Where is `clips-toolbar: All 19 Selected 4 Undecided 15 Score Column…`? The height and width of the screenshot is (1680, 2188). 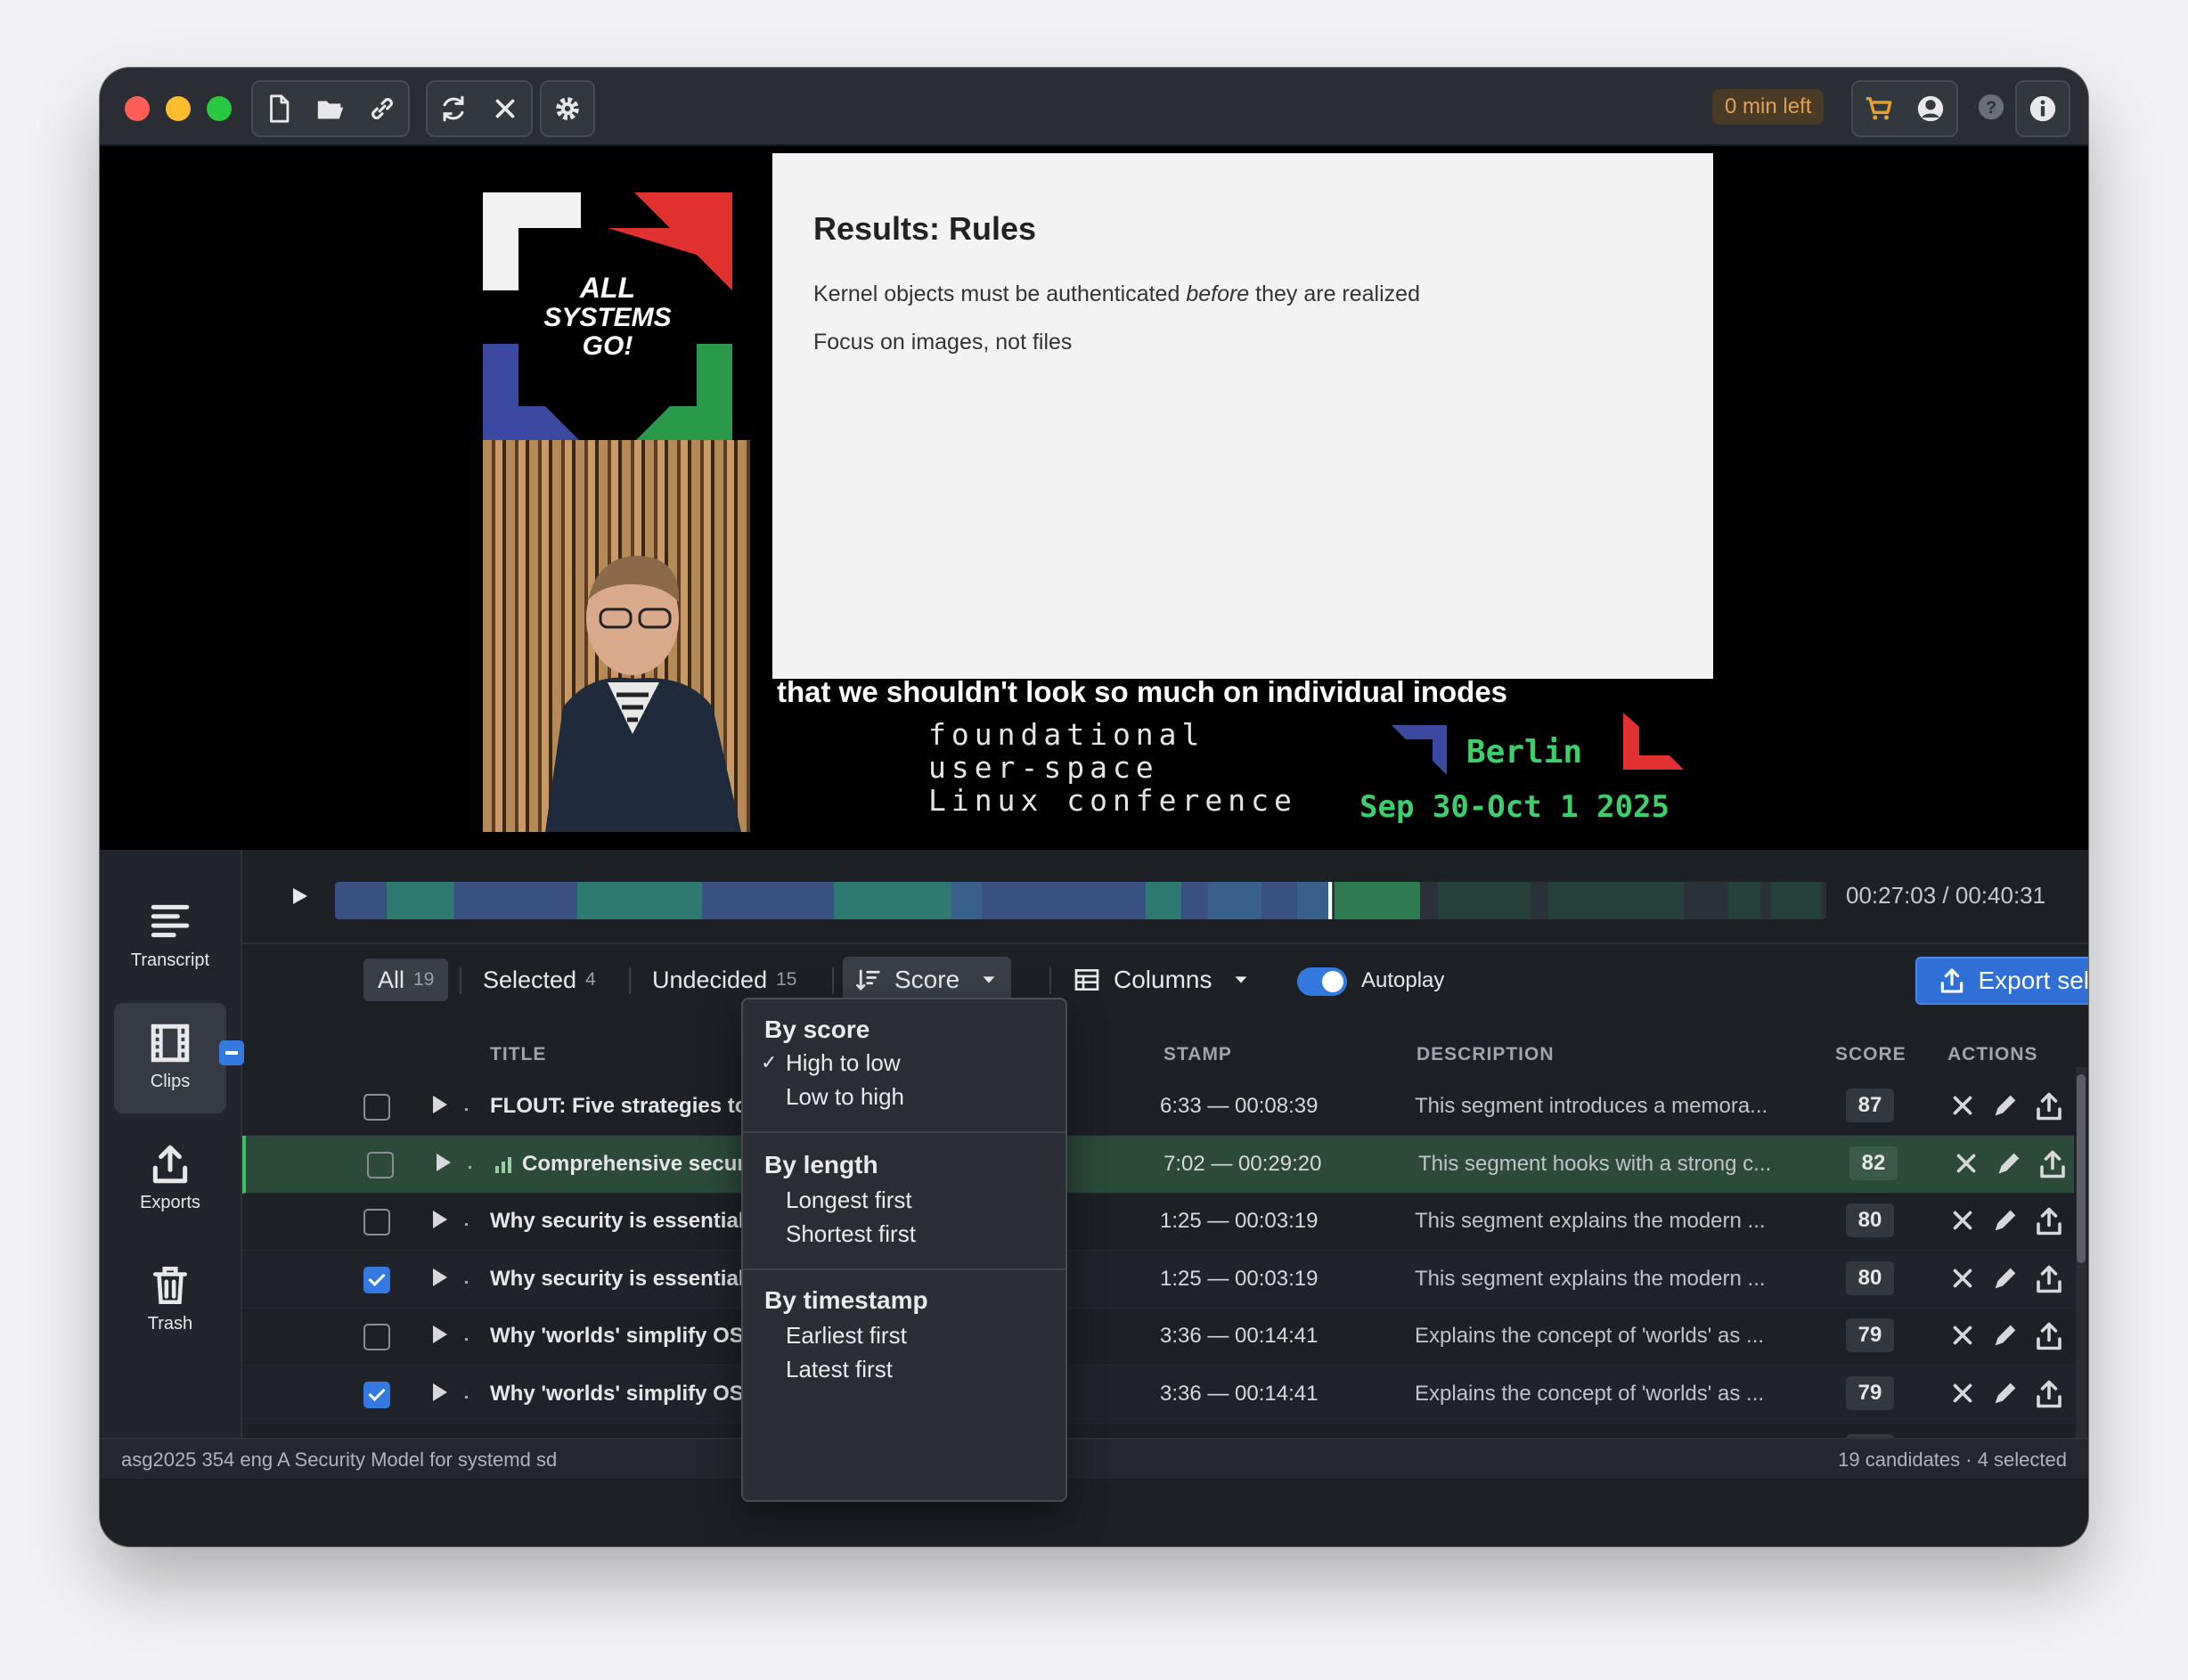
clips-toolbar: All 19 Selected 4 Undecided 15 Score Column… is located at coordinates (1165, 981).